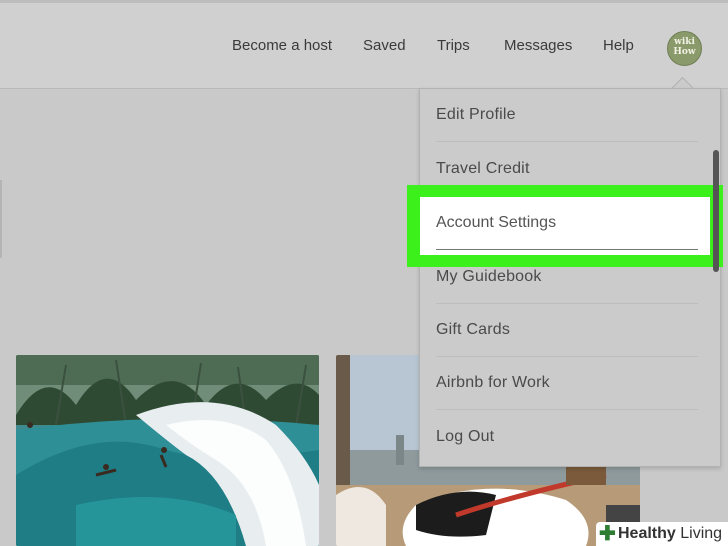  Describe the element at coordinates (684, 42) in the screenshot. I see `avatar-text-line1: wiki` at that location.